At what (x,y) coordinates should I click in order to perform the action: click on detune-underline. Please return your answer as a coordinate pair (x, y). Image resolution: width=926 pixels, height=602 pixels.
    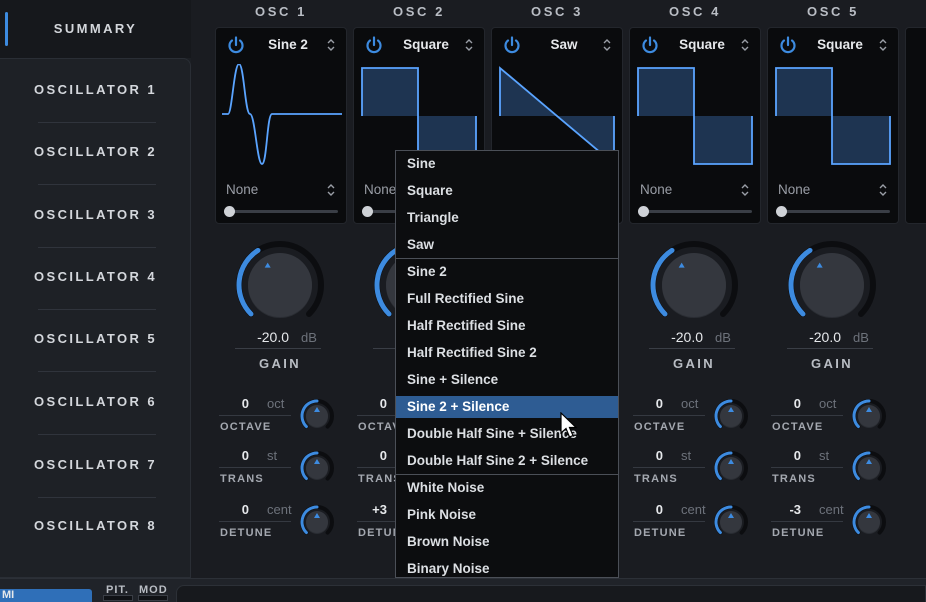
    Looking at the image, I should click on (807, 521).